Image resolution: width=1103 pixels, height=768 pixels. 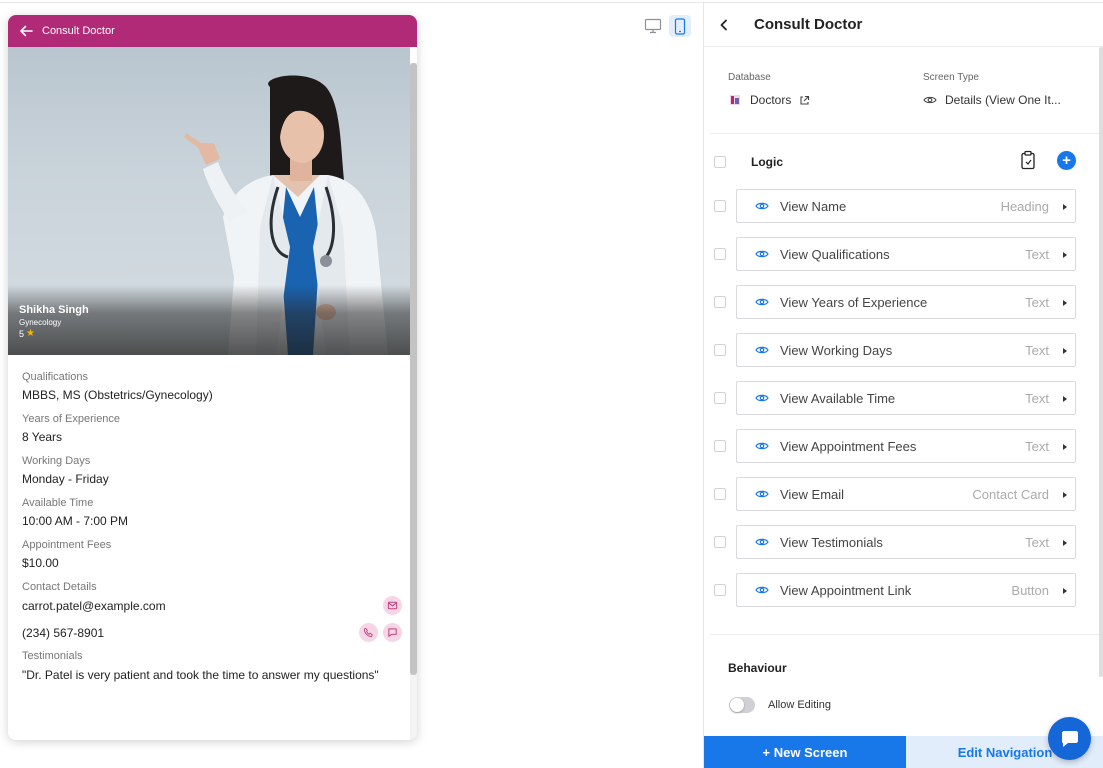 What do you see at coordinates (22, 333) in the screenshot?
I see `rating-value: 5` at bounding box center [22, 333].